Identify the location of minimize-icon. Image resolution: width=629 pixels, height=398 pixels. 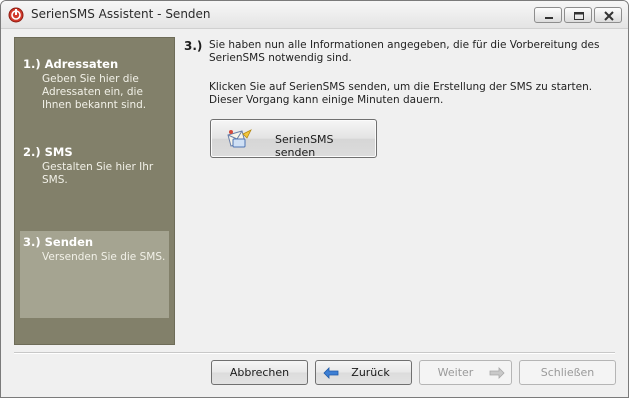
(549, 18).